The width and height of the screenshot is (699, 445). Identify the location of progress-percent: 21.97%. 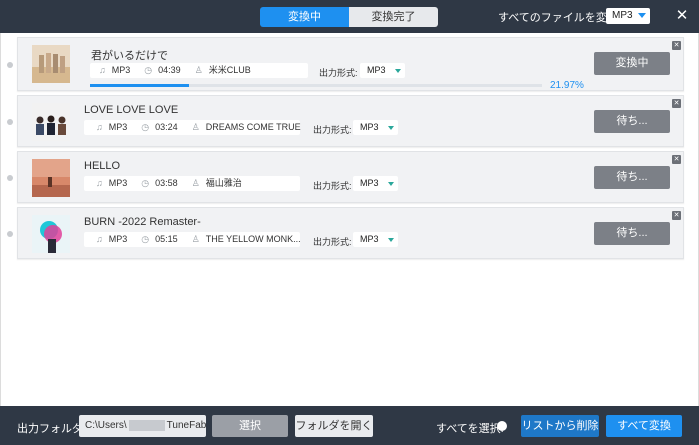
(567, 85).